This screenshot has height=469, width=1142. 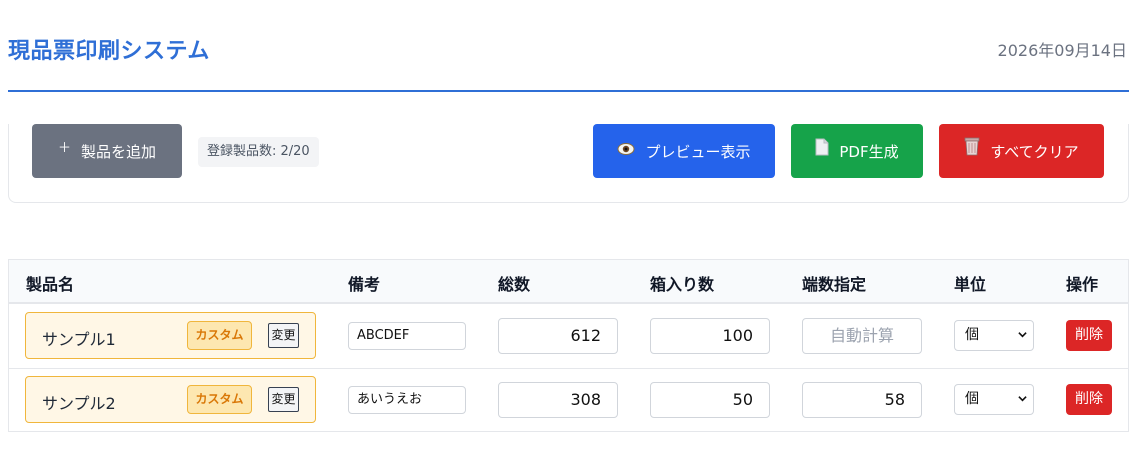 What do you see at coordinates (1082, 284) in the screenshot?
I see `column-header-actions: 操作` at bounding box center [1082, 284].